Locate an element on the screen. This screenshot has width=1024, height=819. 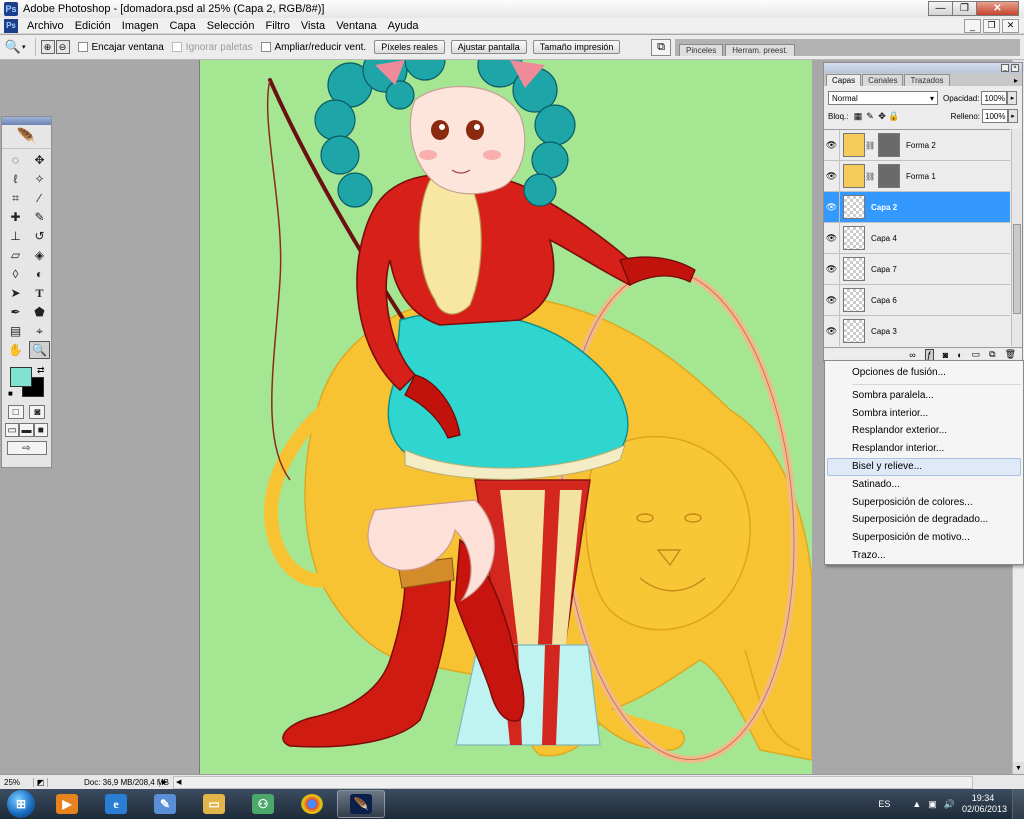
palette-menu-icon: ▸ is located at coordinates (1018, 81).